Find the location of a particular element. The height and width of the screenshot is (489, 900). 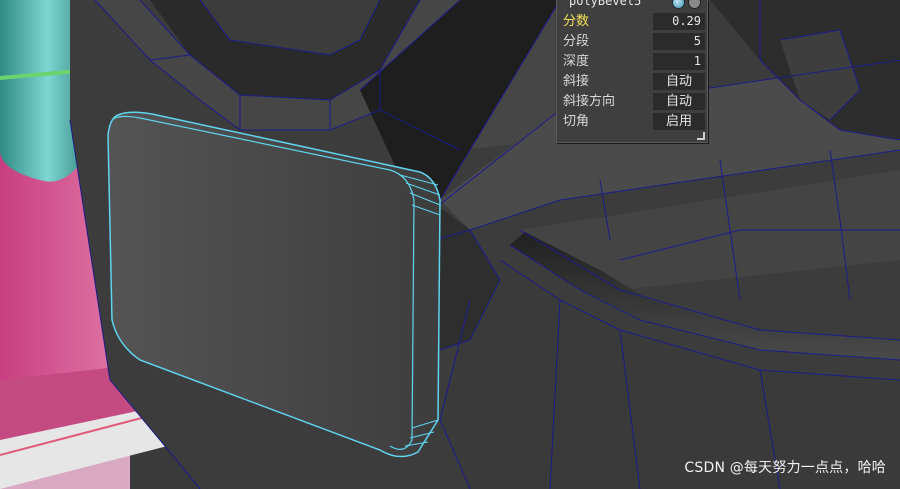

node-icon is located at coordinates (678, 4).